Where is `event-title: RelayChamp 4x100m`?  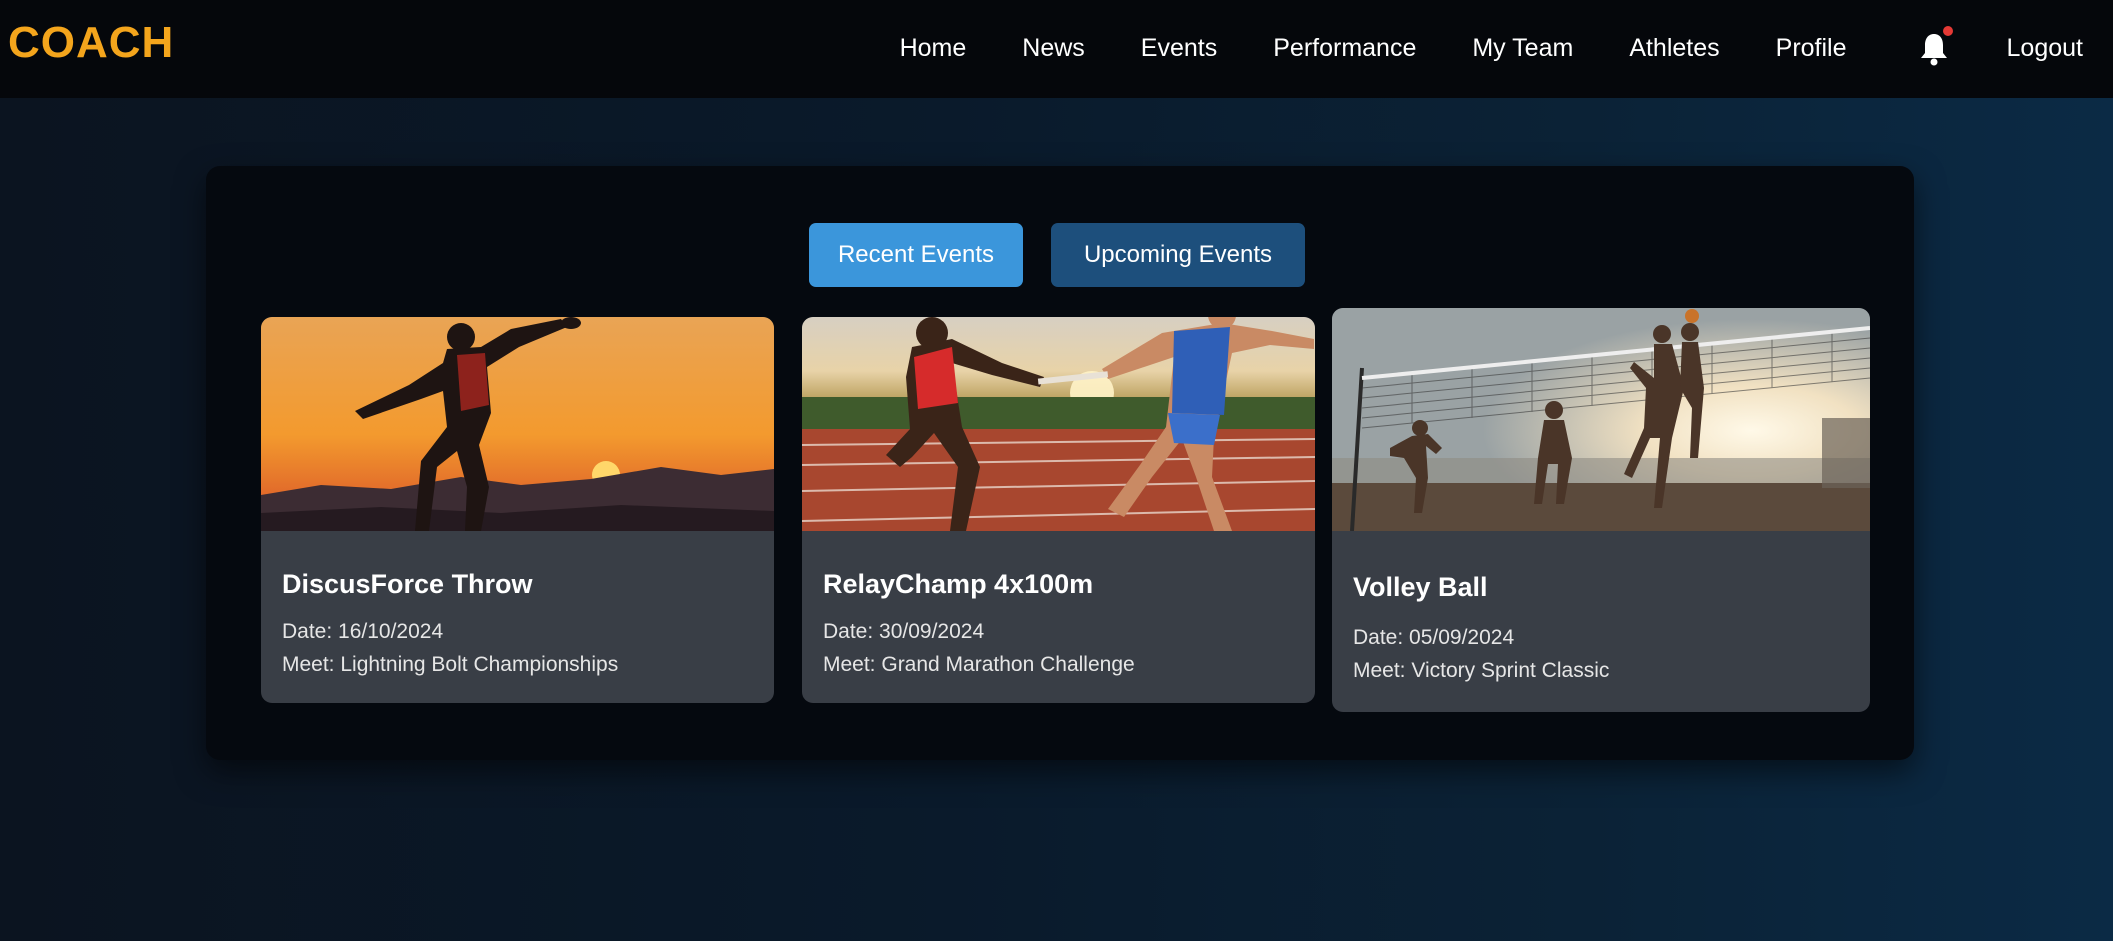 event-title: RelayChamp 4x100m is located at coordinates (958, 584).